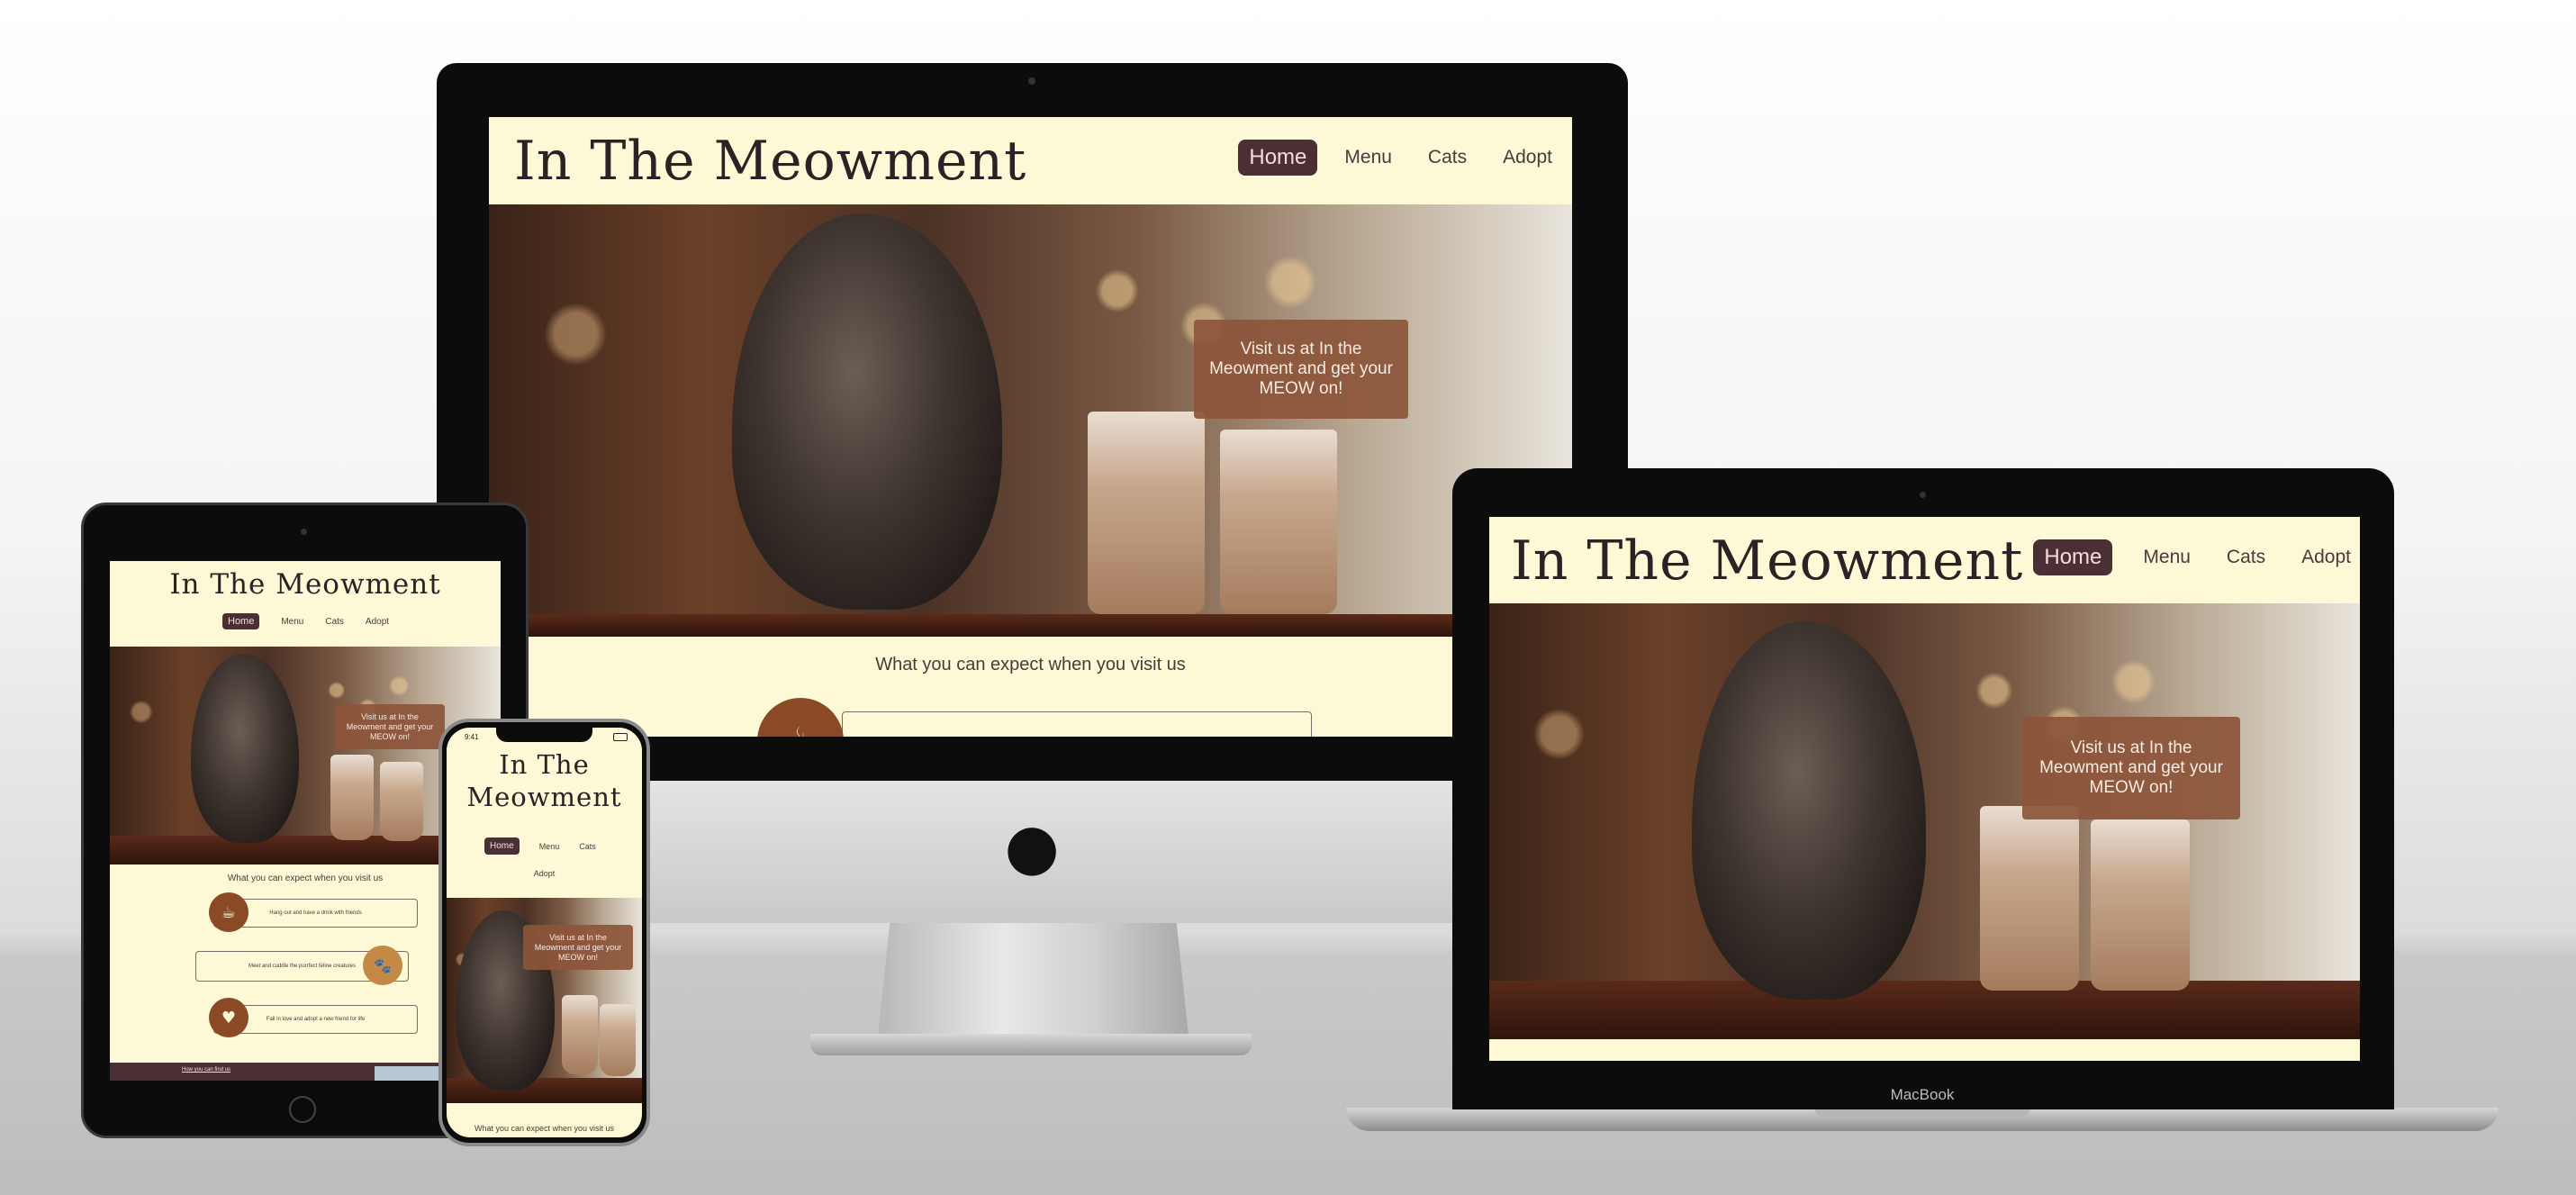 This screenshot has height=1195, width=2576. Describe the element at coordinates (1922, 1094) in the screenshot. I see `macbook-label: MacBook` at that location.